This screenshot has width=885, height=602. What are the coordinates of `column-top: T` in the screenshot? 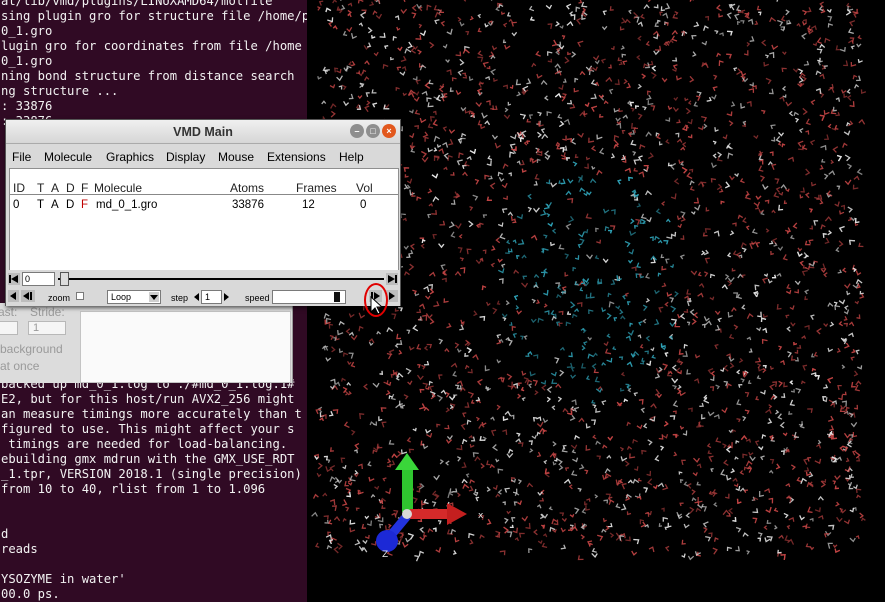 It's located at (40, 188).